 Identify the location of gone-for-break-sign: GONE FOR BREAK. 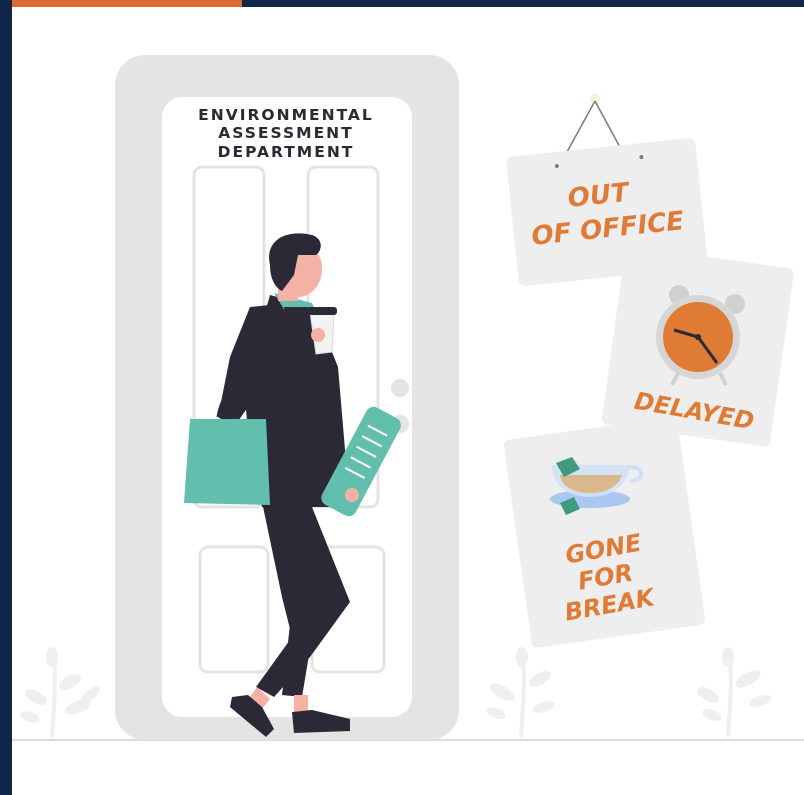
(605, 532).